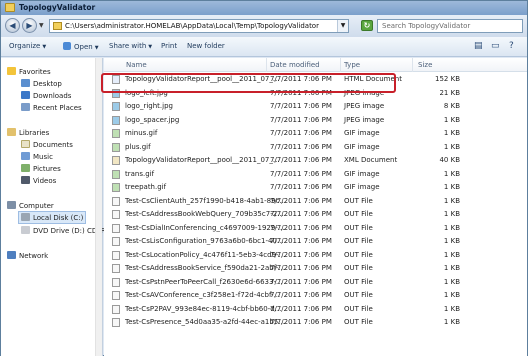 The width and height of the screenshot is (528, 356). I want to click on share-with-button: Share with ▼, so click(130, 46).